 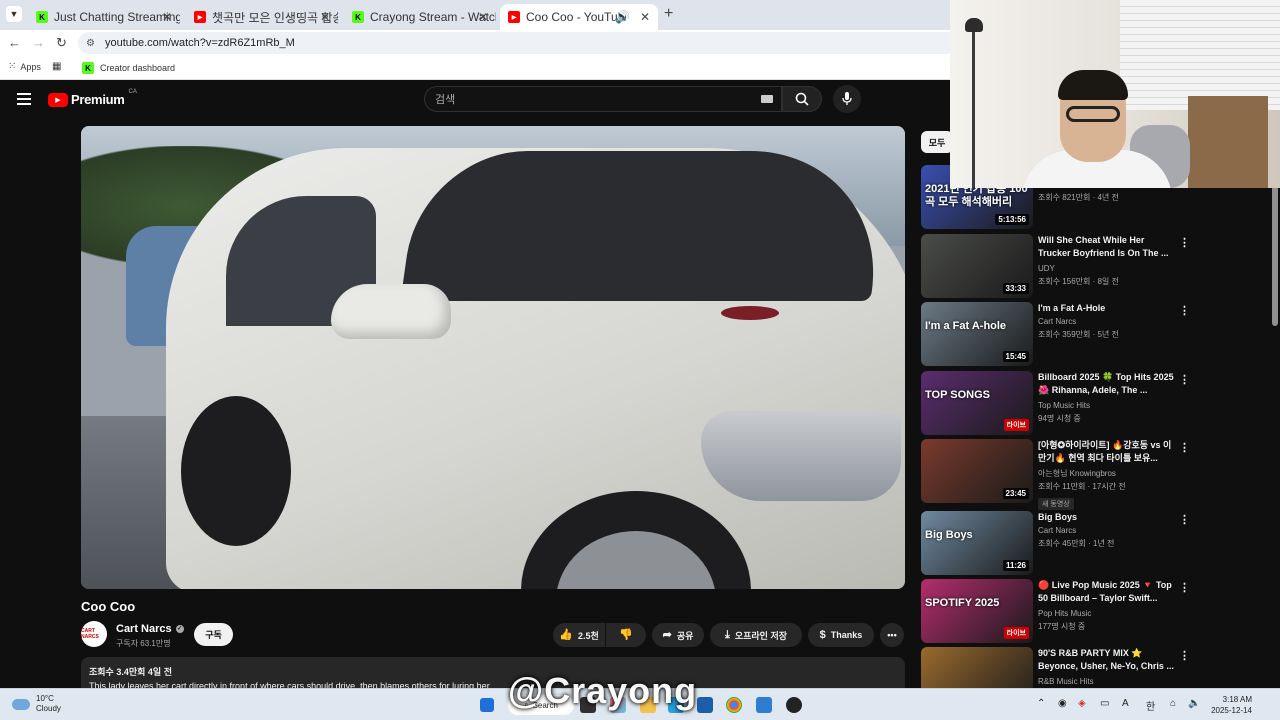 I want to click on video-title: I'm a Fat A-Hole, so click(x=1106, y=308).